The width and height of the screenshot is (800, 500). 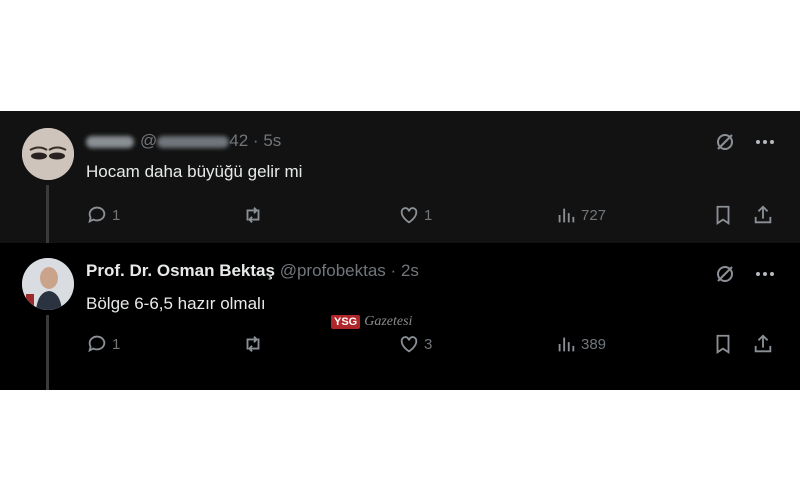 I want to click on like-button: 3, so click(x=415, y=344).